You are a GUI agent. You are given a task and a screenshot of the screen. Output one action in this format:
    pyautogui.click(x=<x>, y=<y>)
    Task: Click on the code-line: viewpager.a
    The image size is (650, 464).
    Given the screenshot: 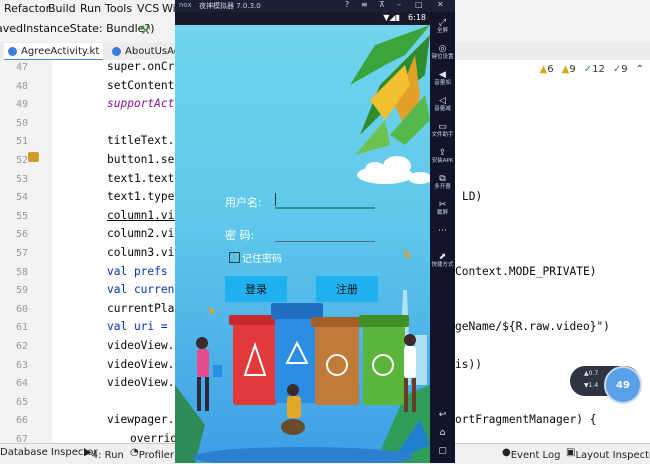 What is the action you would take?
    pyautogui.click(x=144, y=420)
    